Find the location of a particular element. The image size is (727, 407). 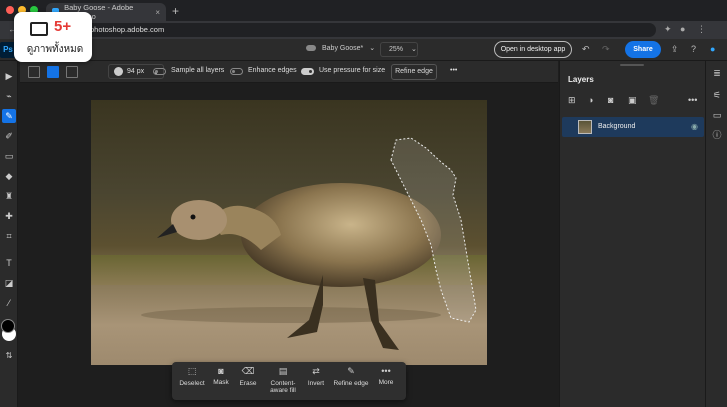

fill-tool: ◆ is located at coordinates (9, 176).